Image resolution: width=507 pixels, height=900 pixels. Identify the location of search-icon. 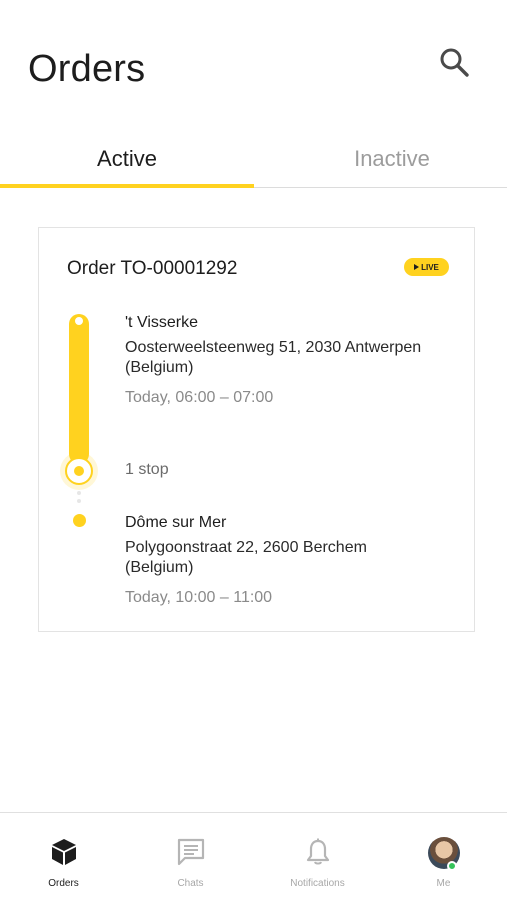
(454, 62).